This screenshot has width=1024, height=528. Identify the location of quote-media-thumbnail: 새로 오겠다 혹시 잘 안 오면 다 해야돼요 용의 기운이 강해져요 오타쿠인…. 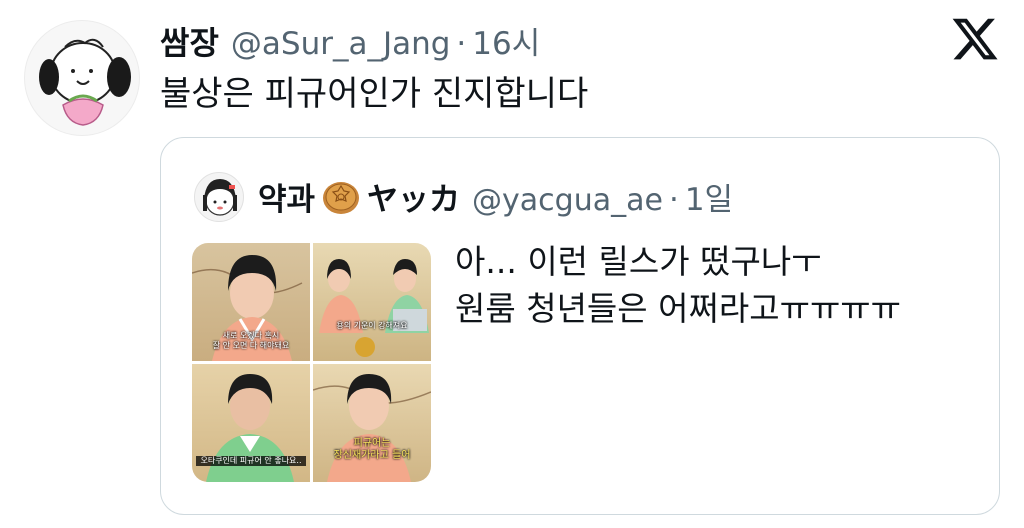
(311, 362).